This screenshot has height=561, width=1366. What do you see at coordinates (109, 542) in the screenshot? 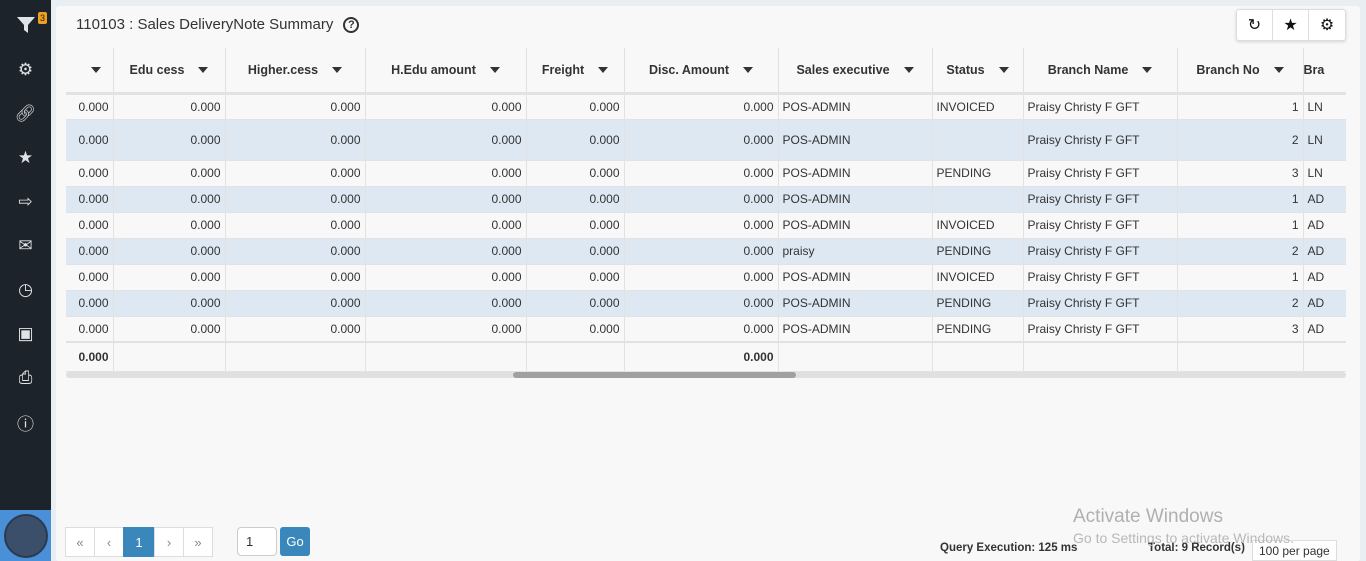
I see `prev-page-button: ‹` at bounding box center [109, 542].